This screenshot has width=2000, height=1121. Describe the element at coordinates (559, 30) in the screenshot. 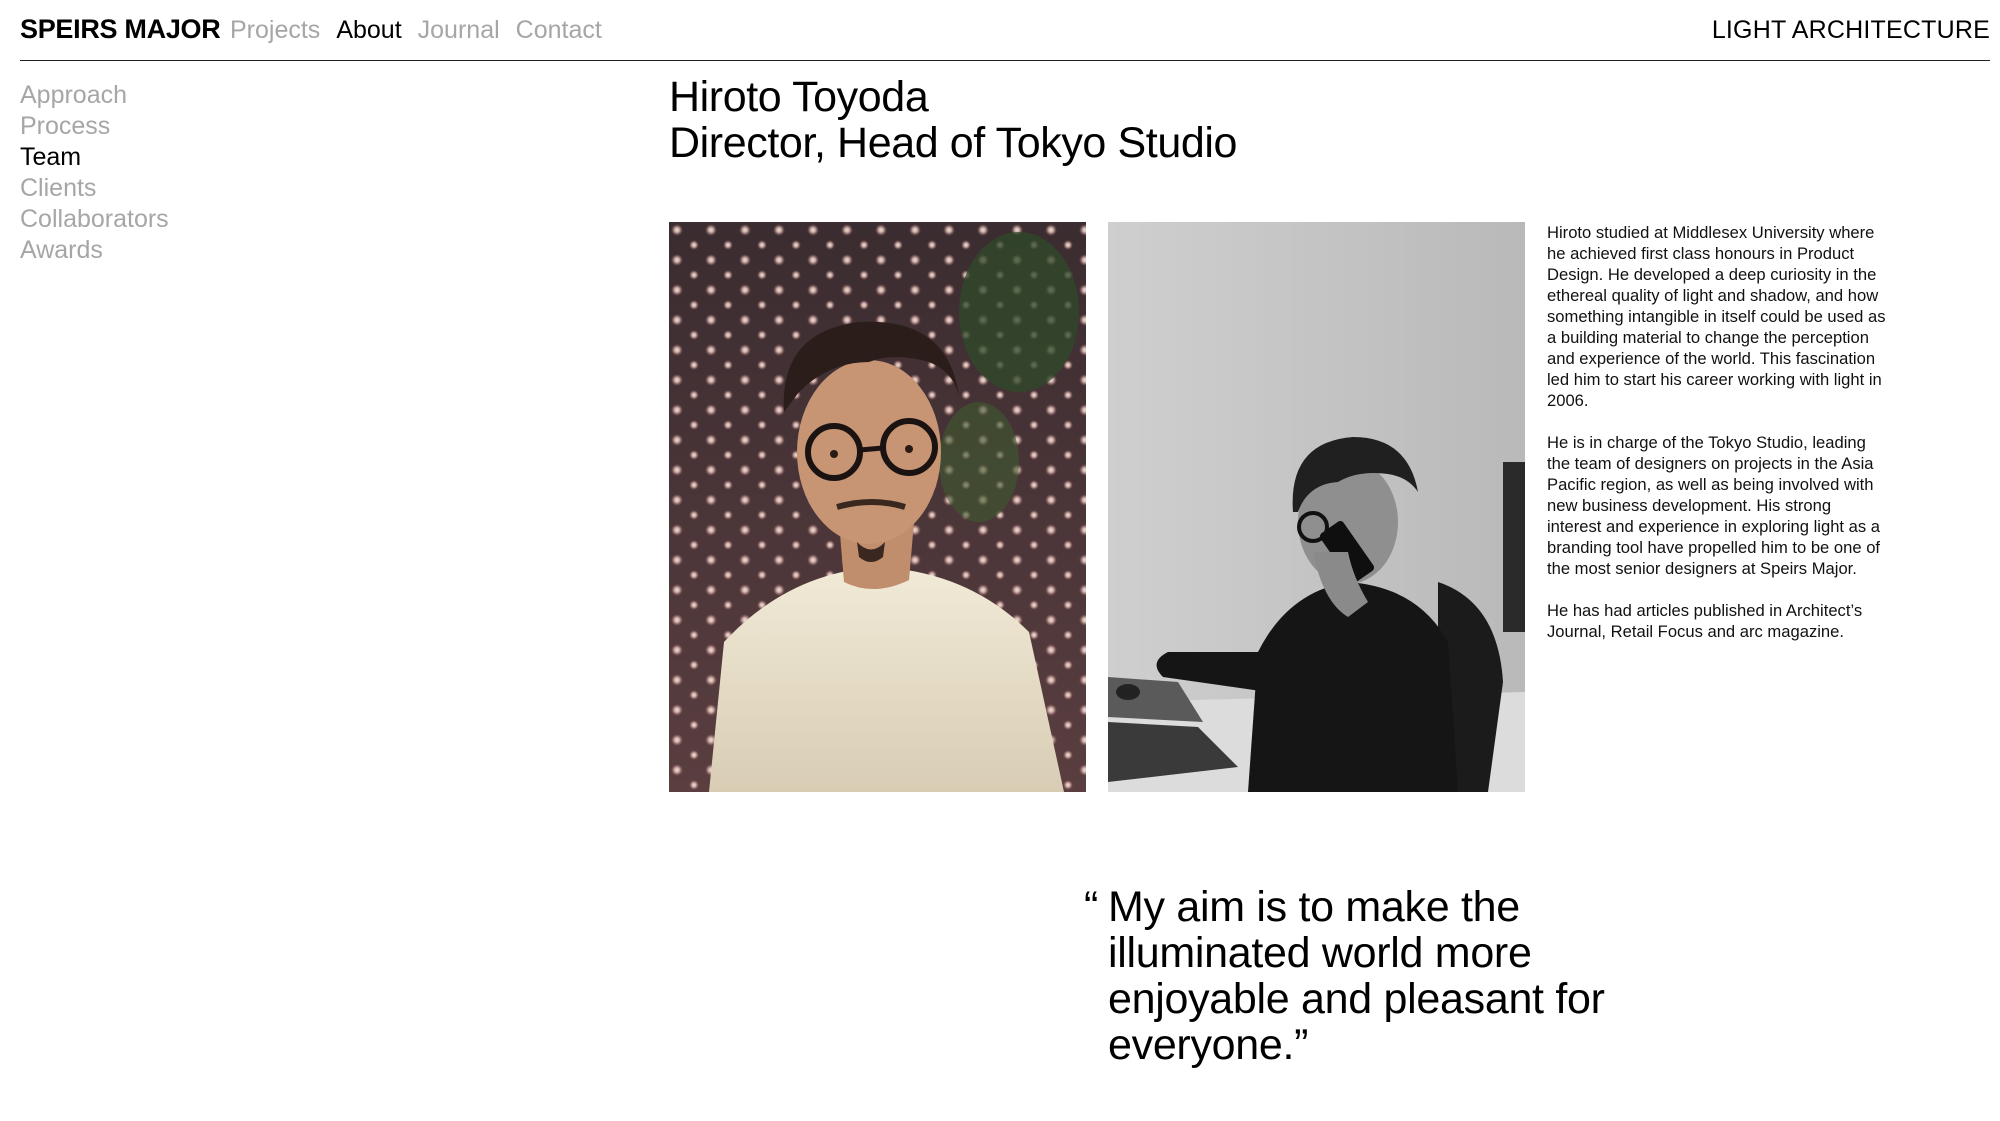

I see `nav-contact: Contact` at that location.